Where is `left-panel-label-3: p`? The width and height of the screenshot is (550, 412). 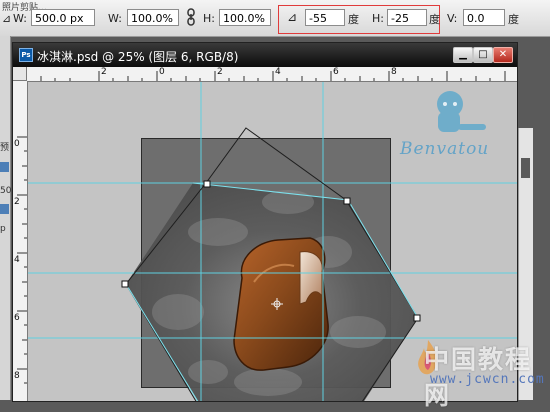 left-panel-label-3: p is located at coordinates (3, 229).